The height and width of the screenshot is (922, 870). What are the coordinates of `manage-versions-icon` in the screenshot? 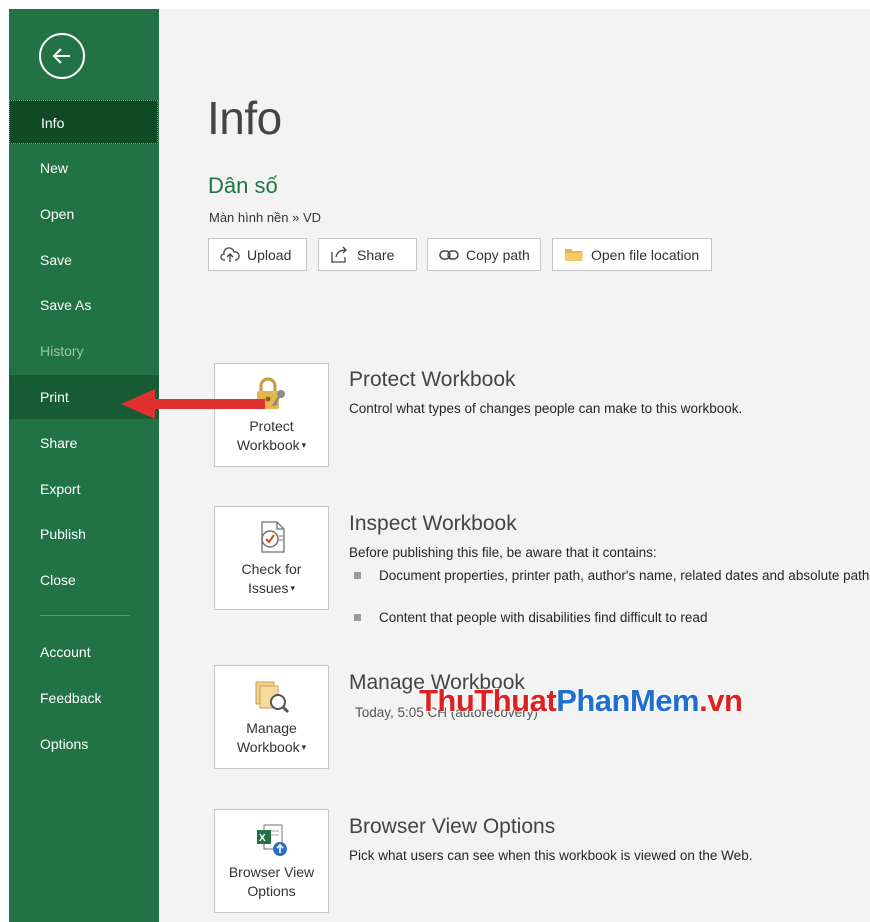 It's located at (272, 696).